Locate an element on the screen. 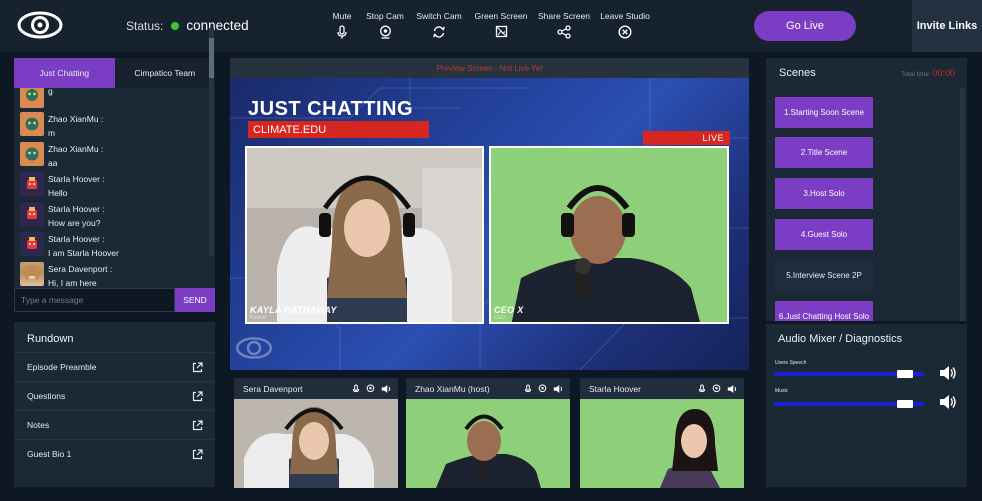  scene-starting-soon: 1.Starting Soon Scene is located at coordinates (824, 112).